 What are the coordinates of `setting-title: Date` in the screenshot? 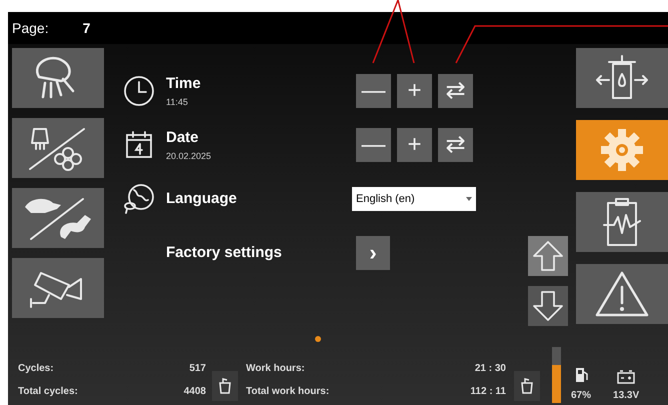 It's located at (183, 138).